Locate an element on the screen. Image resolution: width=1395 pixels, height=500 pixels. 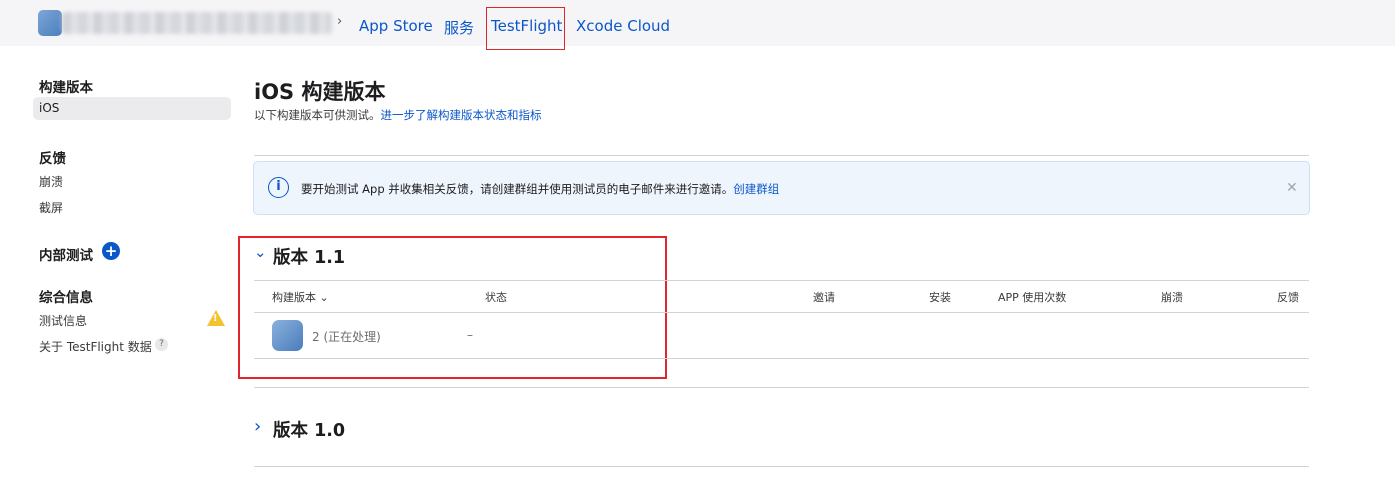
column-header-installs: 安装 is located at coordinates (940, 297).